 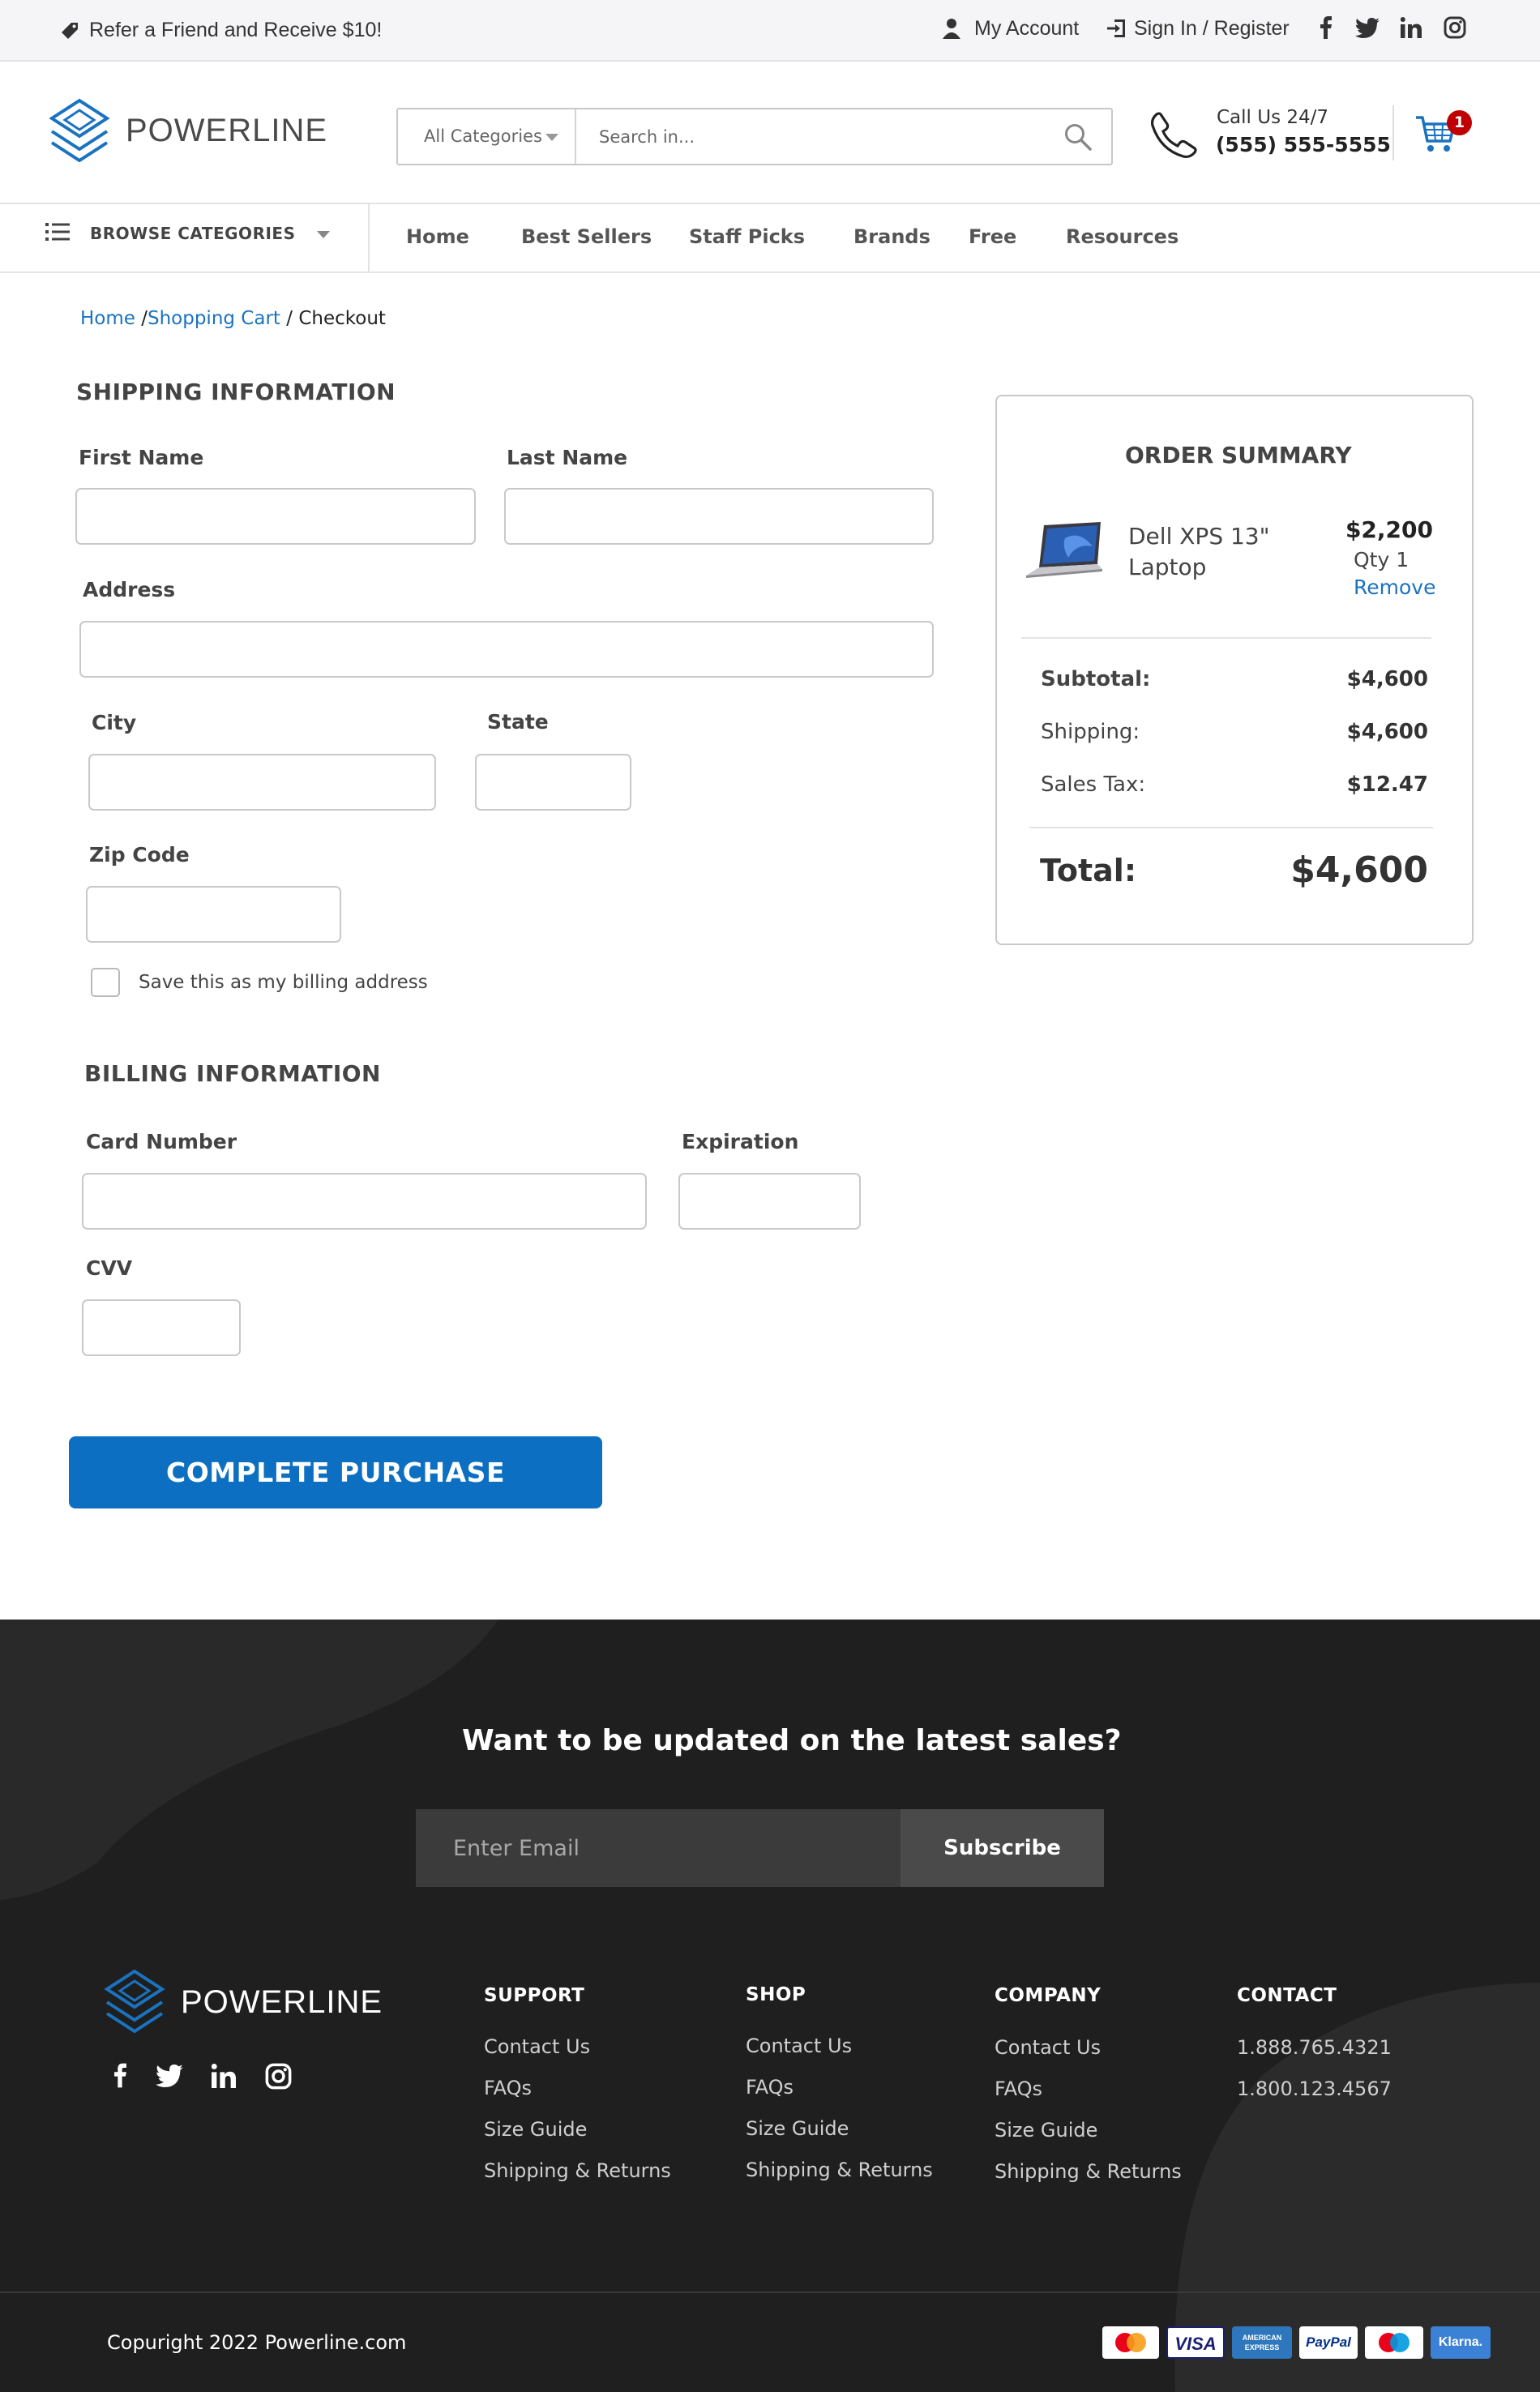 I want to click on footer-company-link: FAQs, so click(x=1019, y=2088).